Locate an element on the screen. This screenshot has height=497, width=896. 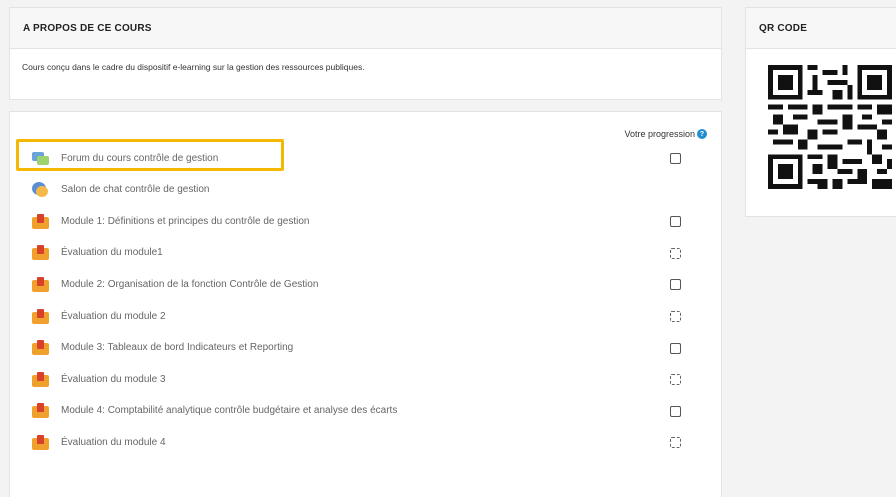
activity-label: Évaluation du module1 is located at coordinates (112, 252).